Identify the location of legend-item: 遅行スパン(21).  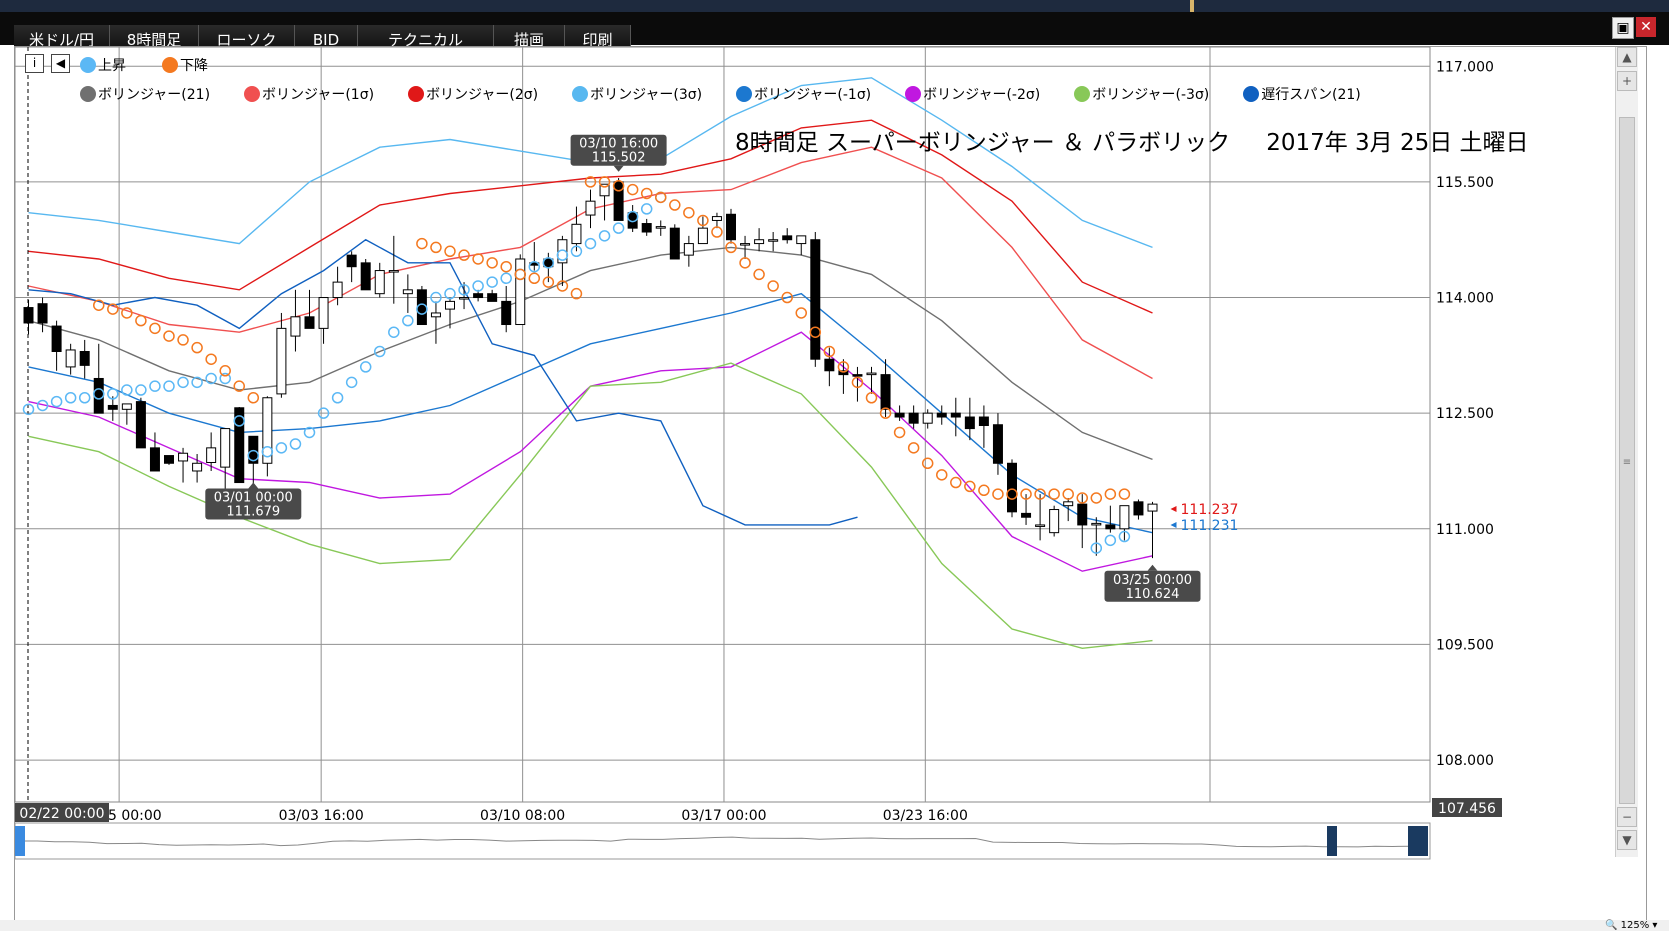
(1302, 94).